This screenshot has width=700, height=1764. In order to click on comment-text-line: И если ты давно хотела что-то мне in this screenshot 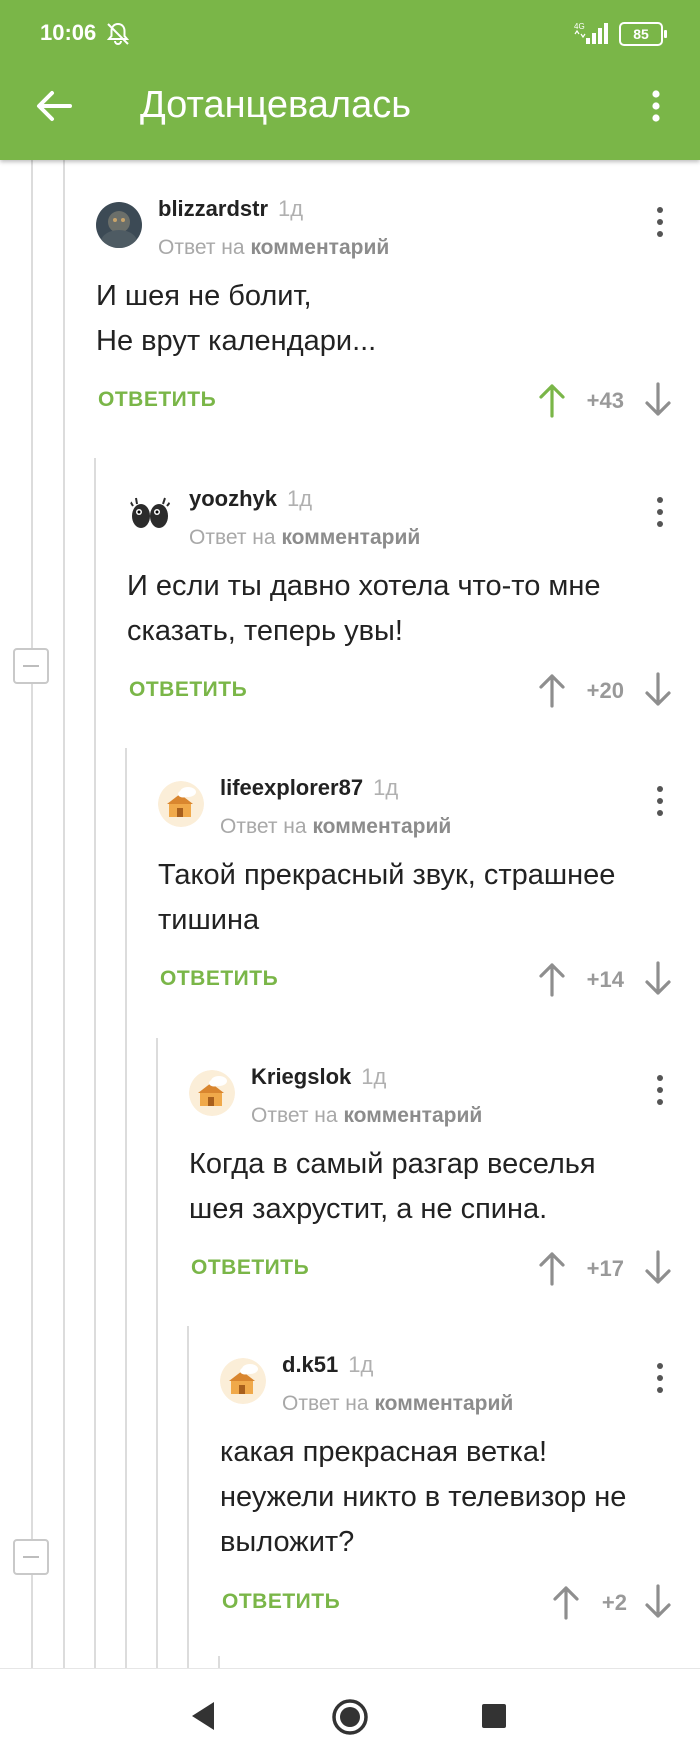, I will do `click(364, 586)`.